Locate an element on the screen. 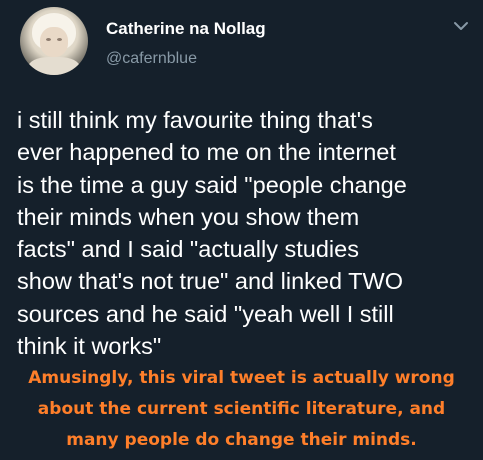 This screenshot has width=483, height=460. tweet-line: sources and he said "yeah well I still is located at coordinates (205, 313).